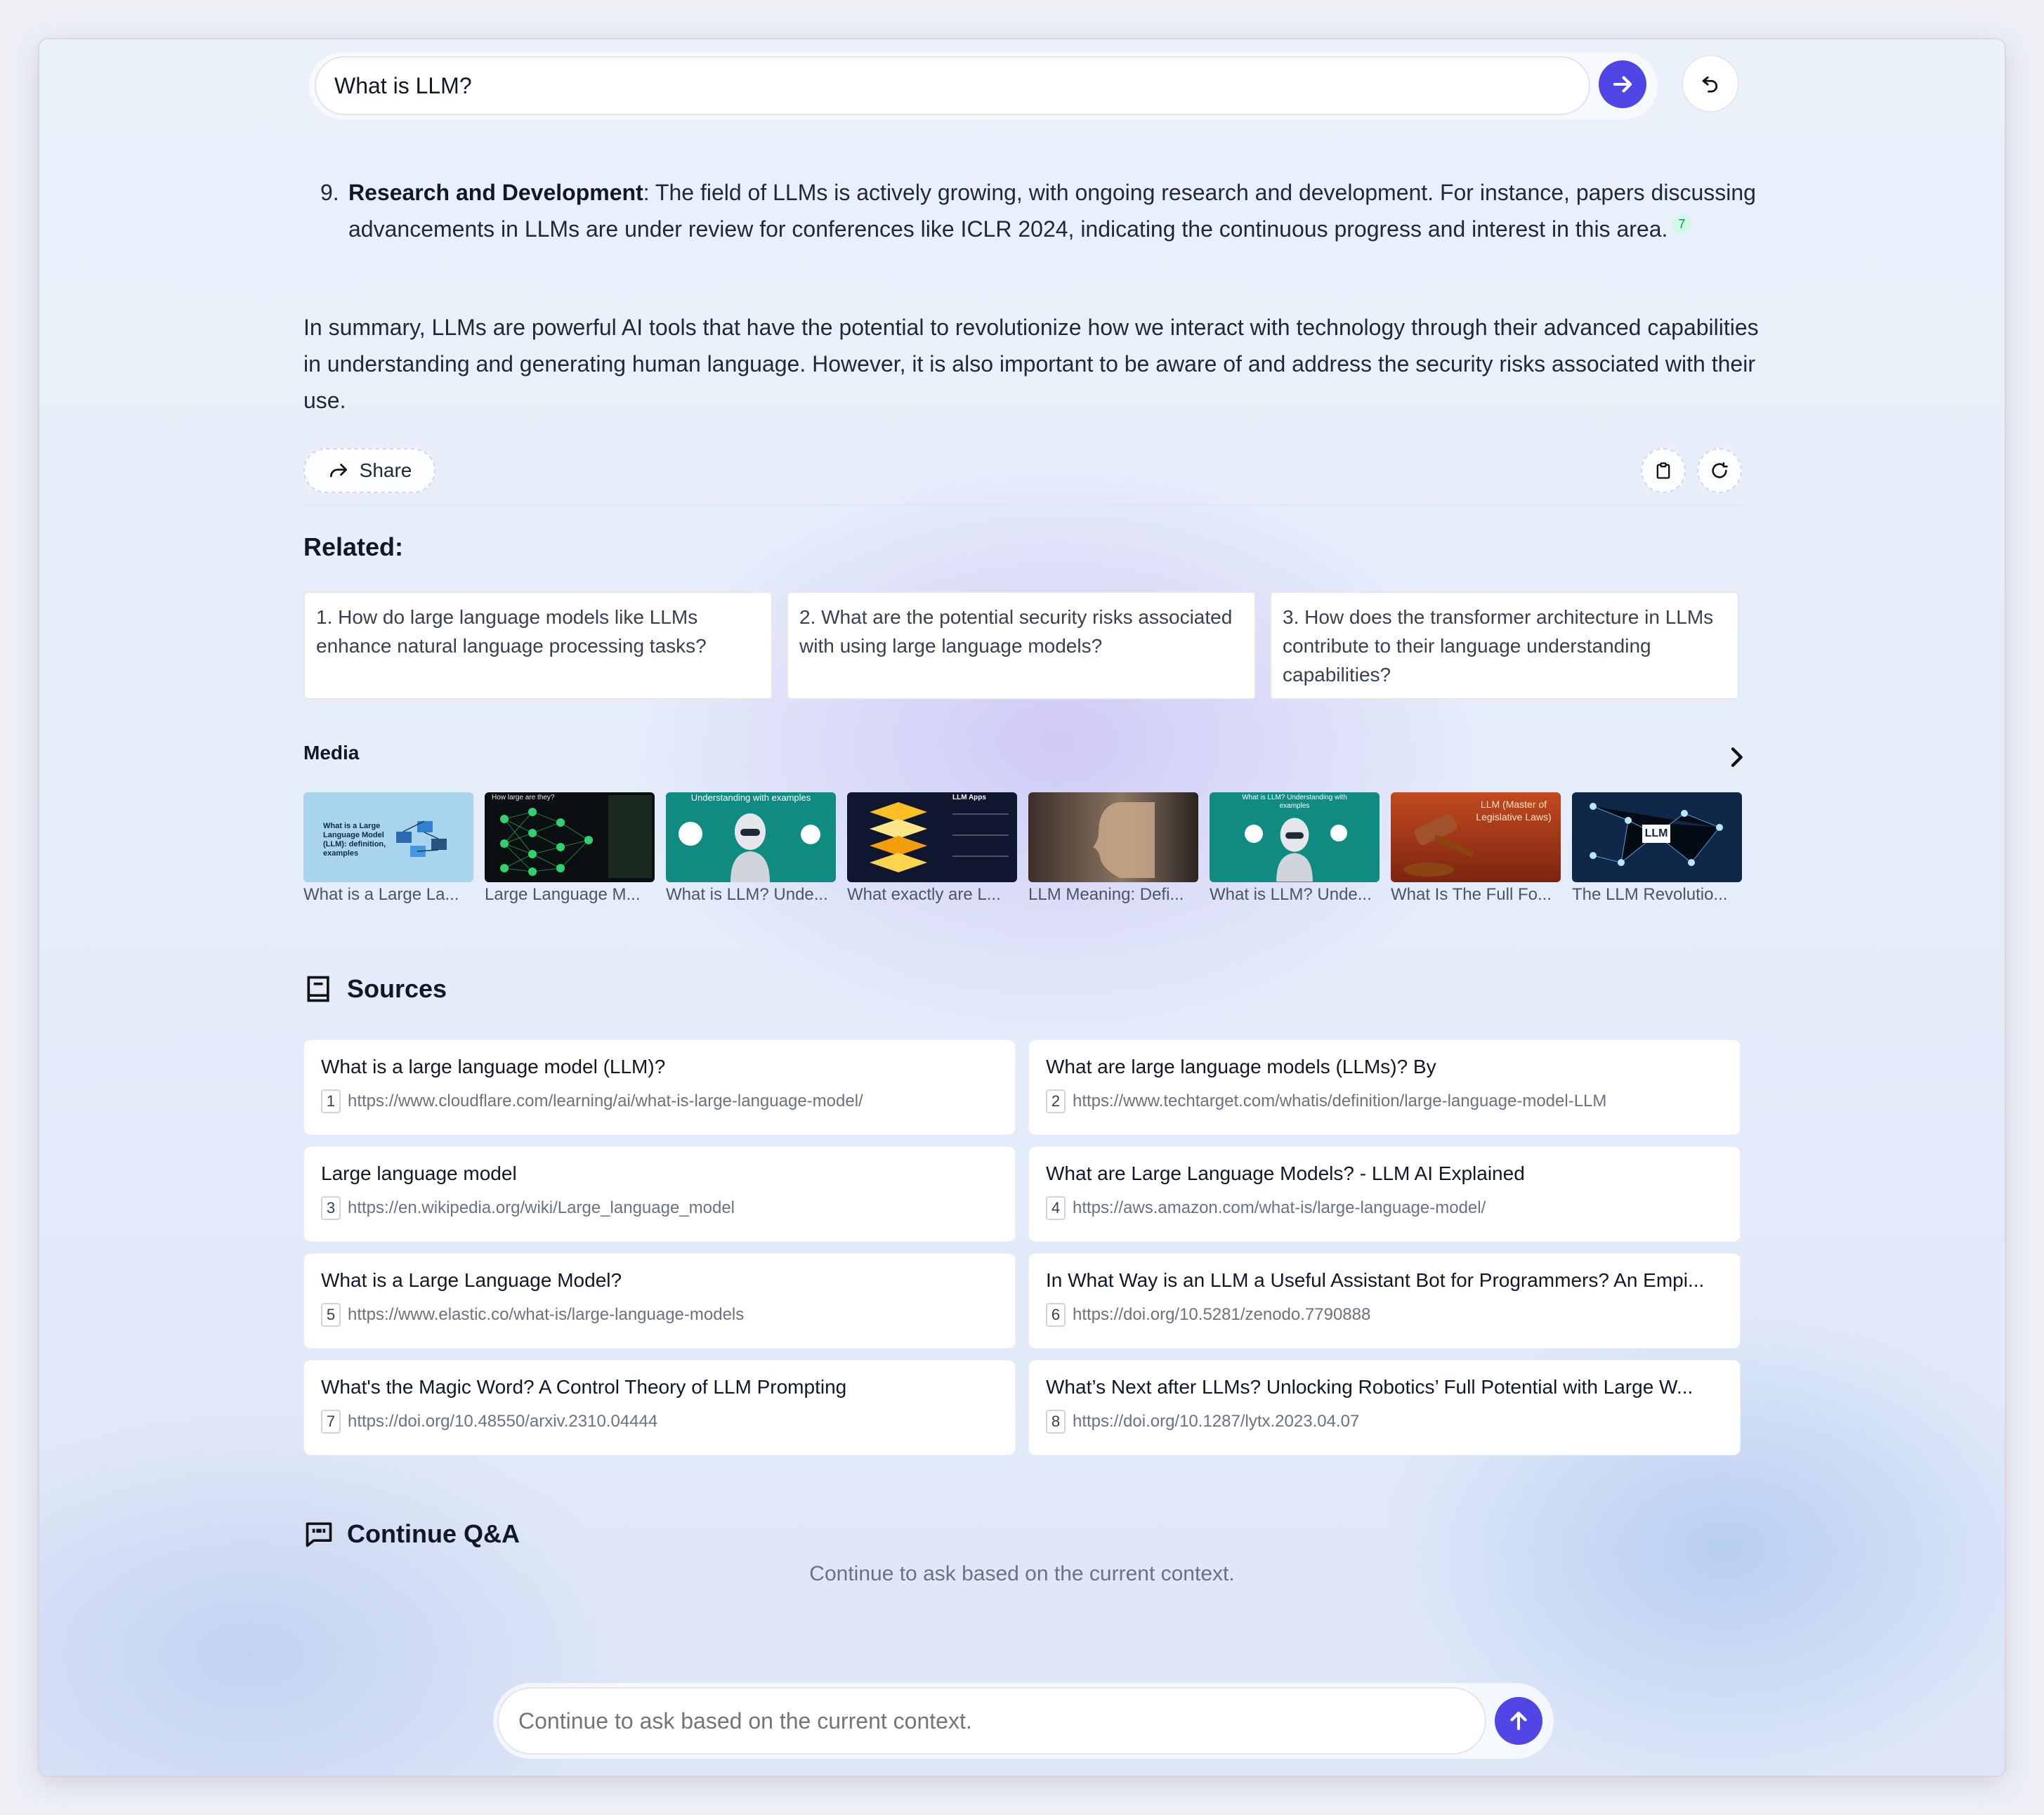  I want to click on arrow-up-icon, so click(1518, 1721).